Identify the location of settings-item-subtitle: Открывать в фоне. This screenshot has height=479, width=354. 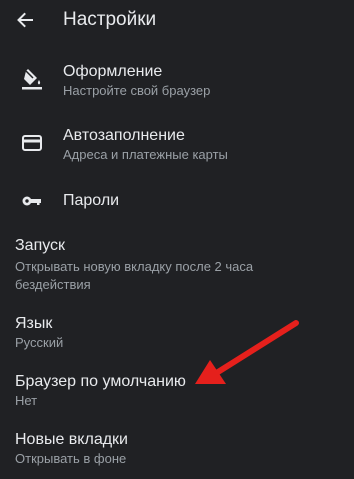
(71, 458).